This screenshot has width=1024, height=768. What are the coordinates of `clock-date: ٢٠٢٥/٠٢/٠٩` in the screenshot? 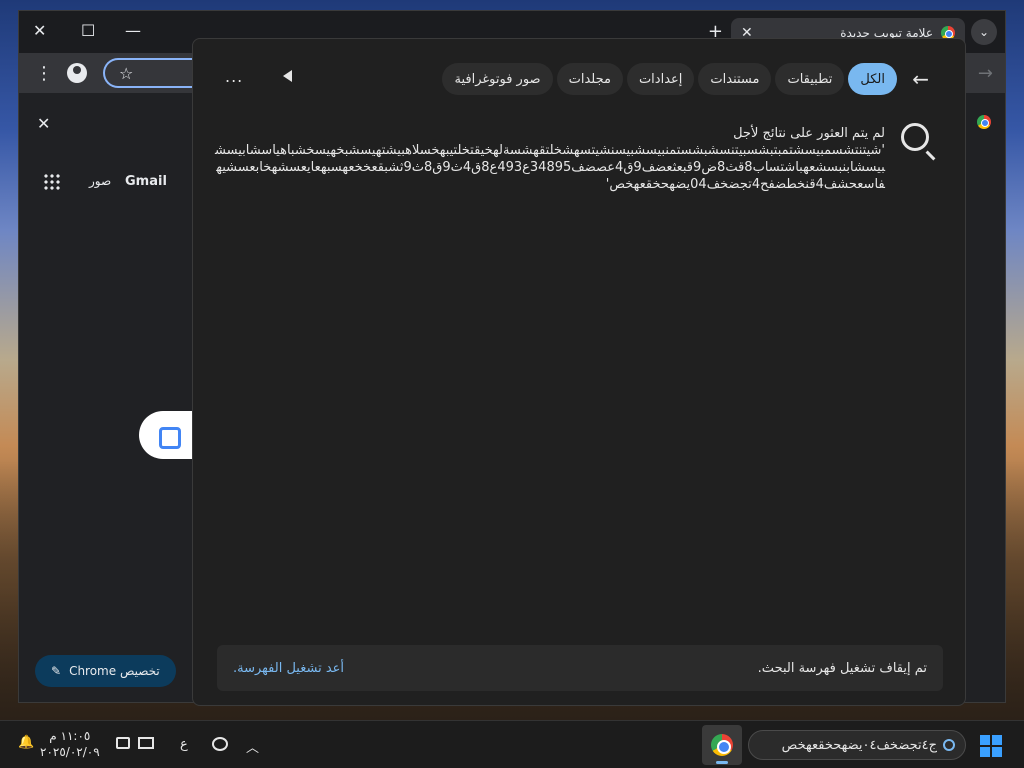 It's located at (70, 752).